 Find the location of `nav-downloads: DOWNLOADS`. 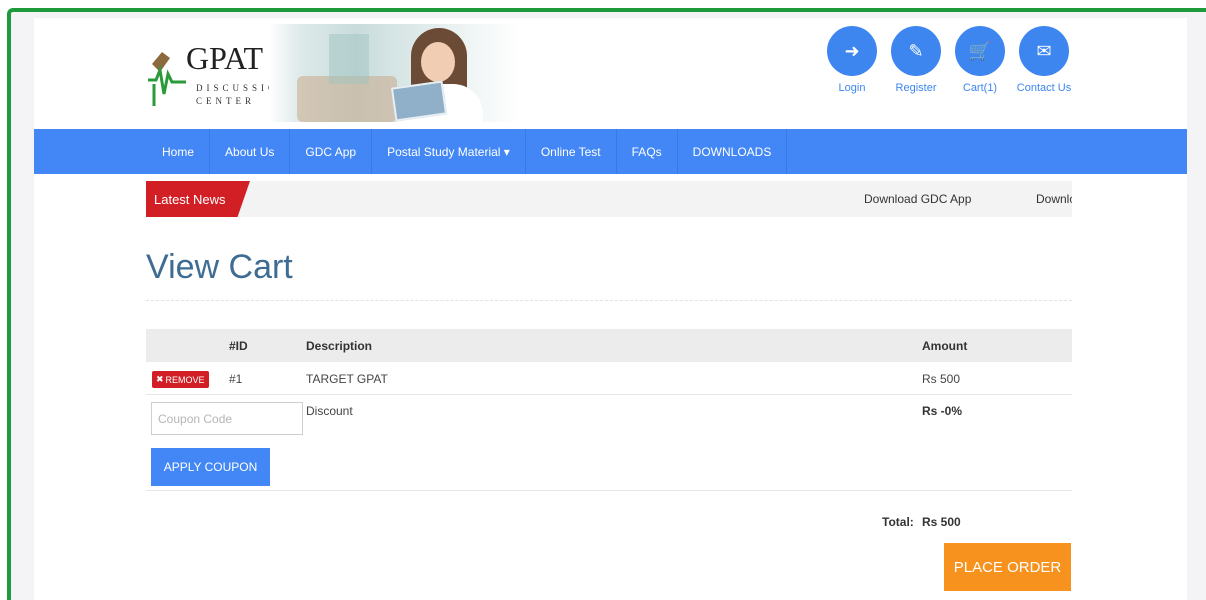

nav-downloads: DOWNLOADS is located at coordinates (733, 151).